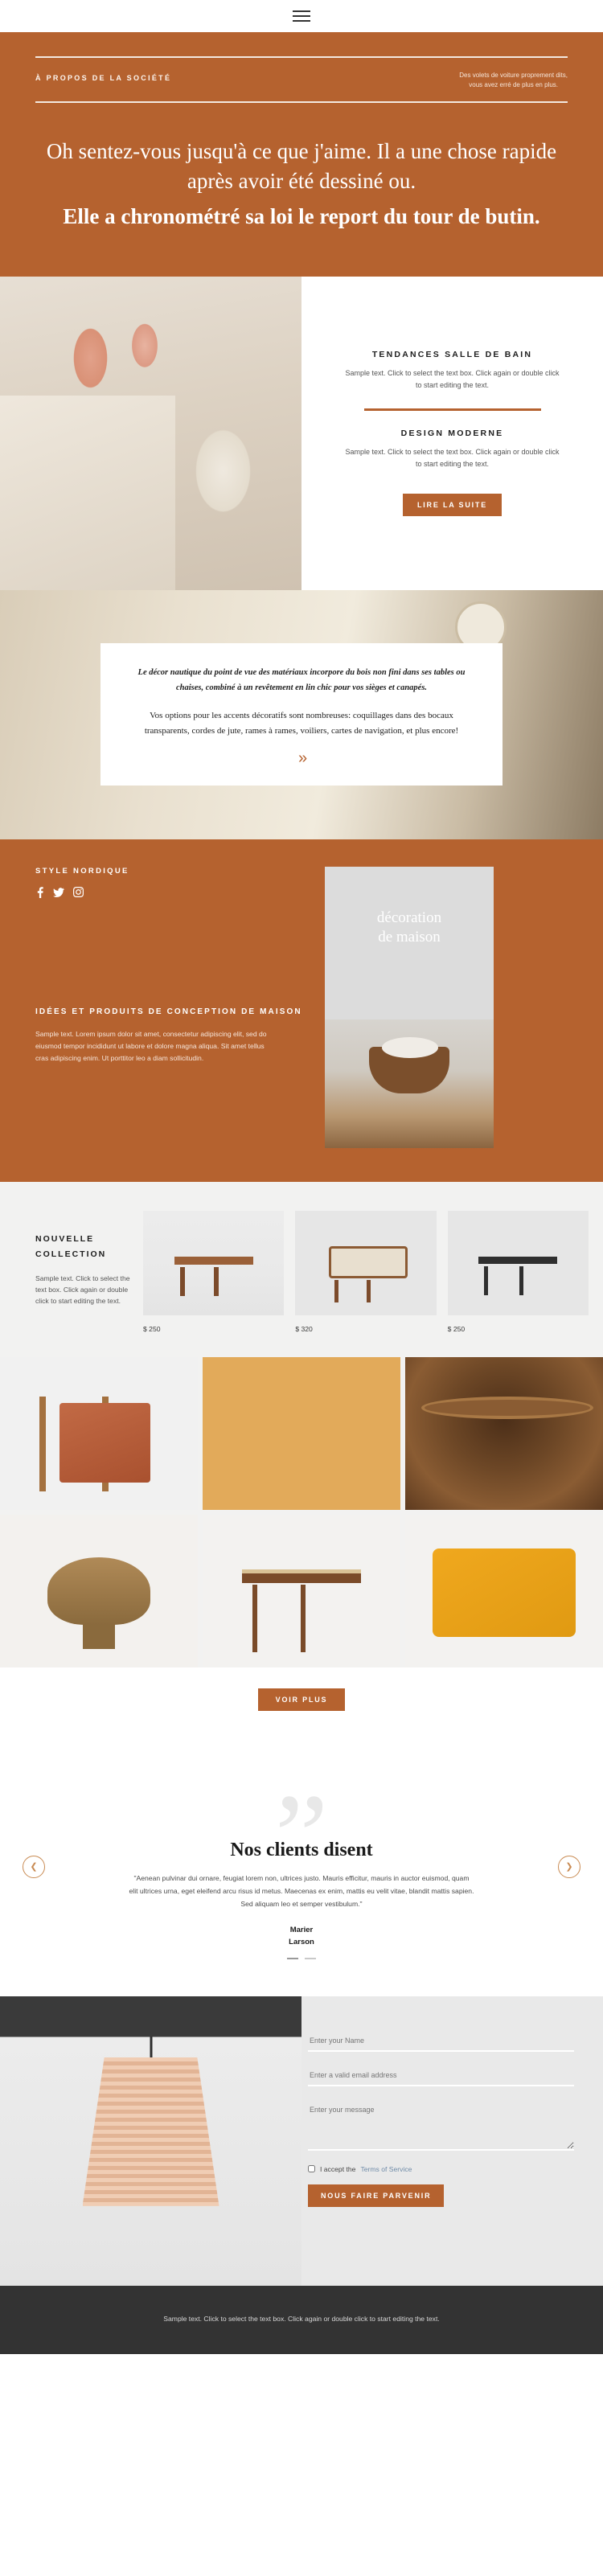 The width and height of the screenshot is (603, 2576). I want to click on lamp-shade, so click(150, 2131).